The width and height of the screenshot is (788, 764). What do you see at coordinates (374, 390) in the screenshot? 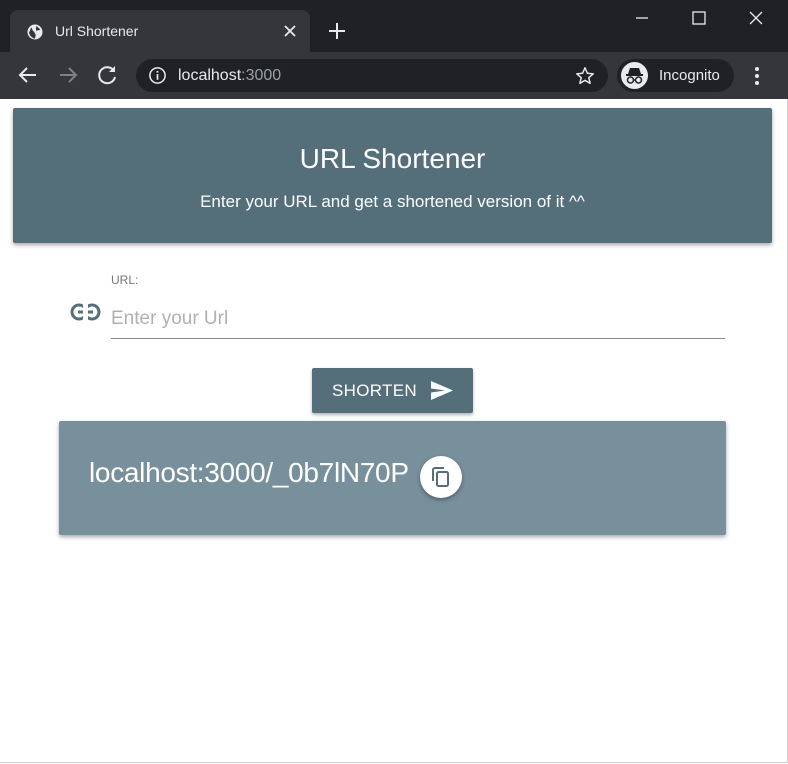
I see `shorten-button-label: SHORTEN` at bounding box center [374, 390].